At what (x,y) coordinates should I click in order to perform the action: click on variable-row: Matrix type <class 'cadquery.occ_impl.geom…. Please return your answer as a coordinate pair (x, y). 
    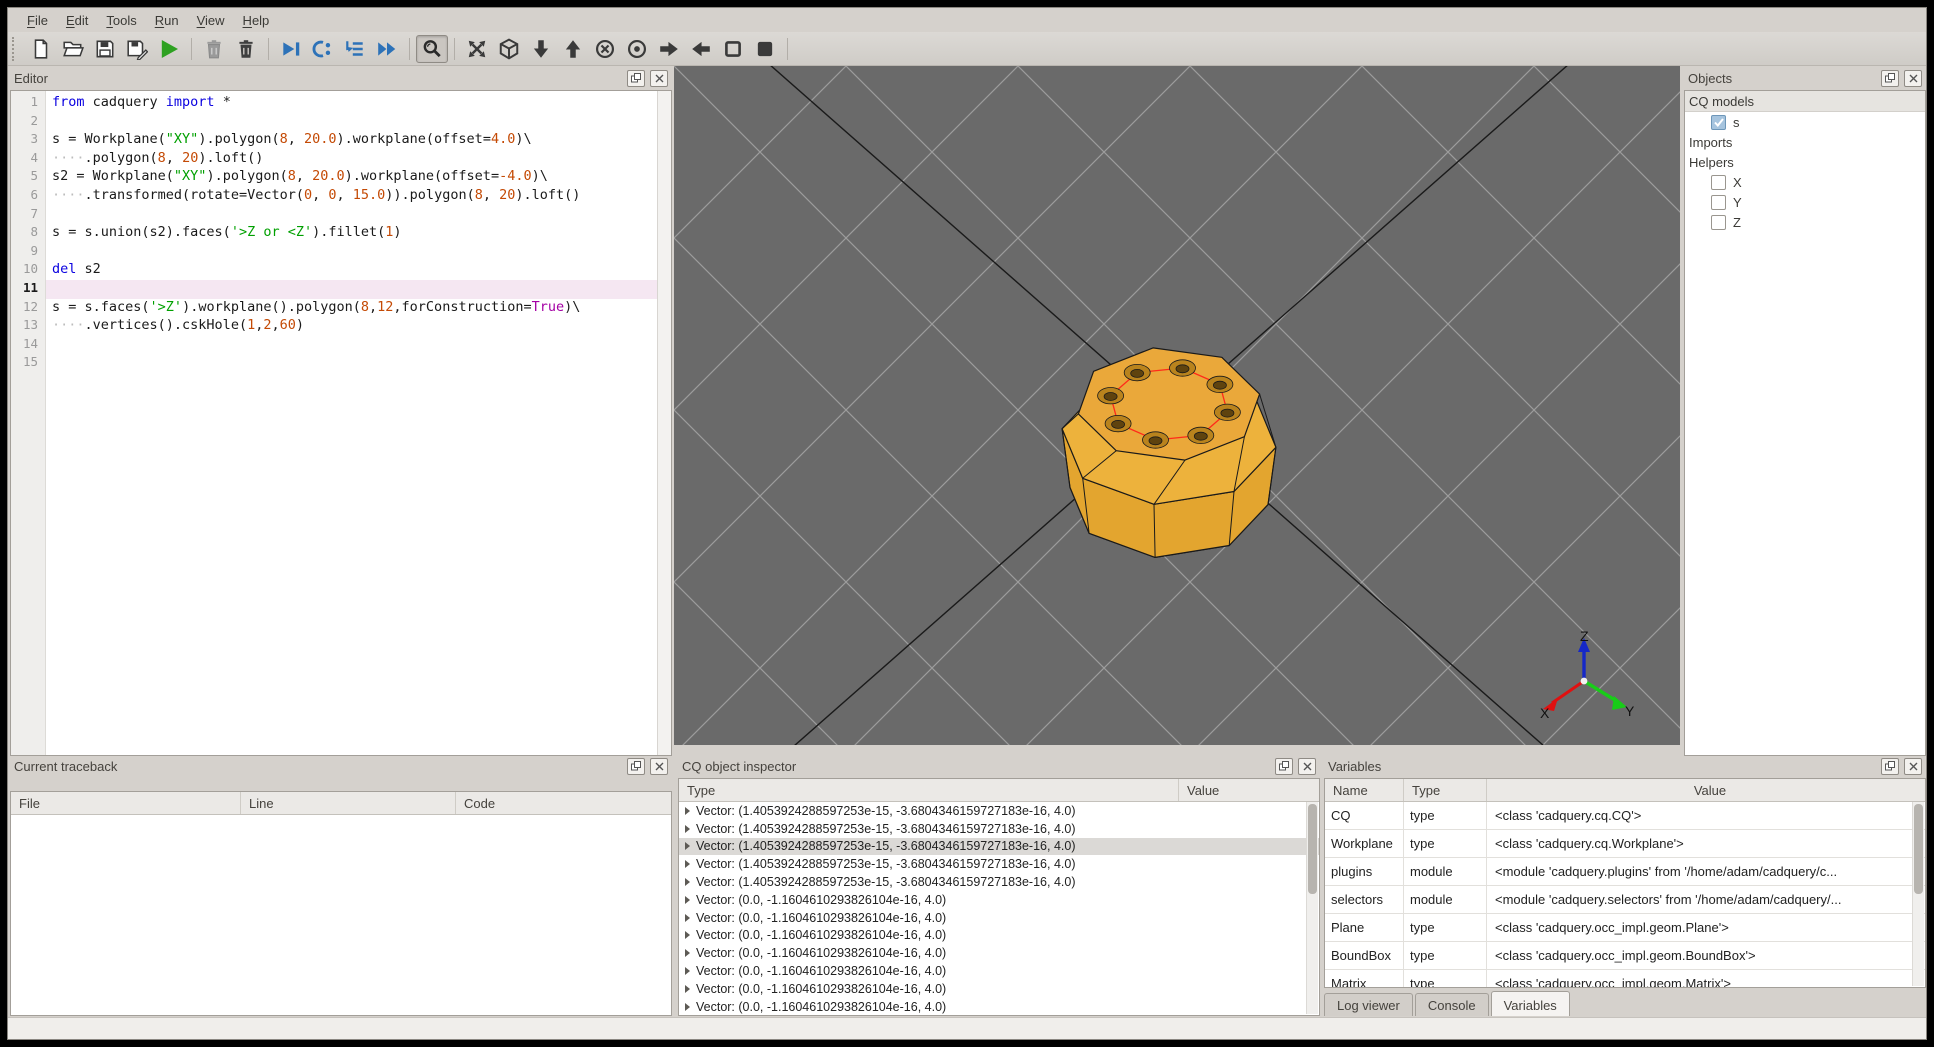
    Looking at the image, I should click on (1625, 978).